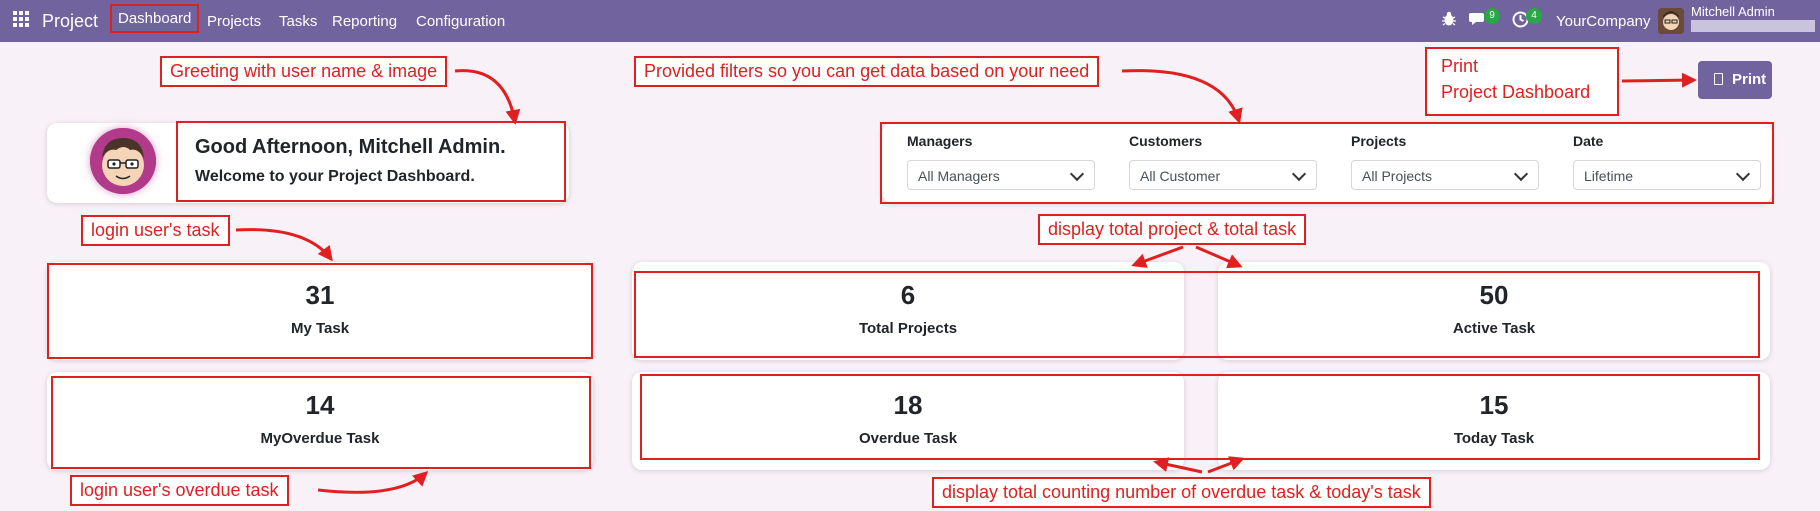  What do you see at coordinates (1172, 229) in the screenshot?
I see `annotation-total-counts: display total project & total task` at bounding box center [1172, 229].